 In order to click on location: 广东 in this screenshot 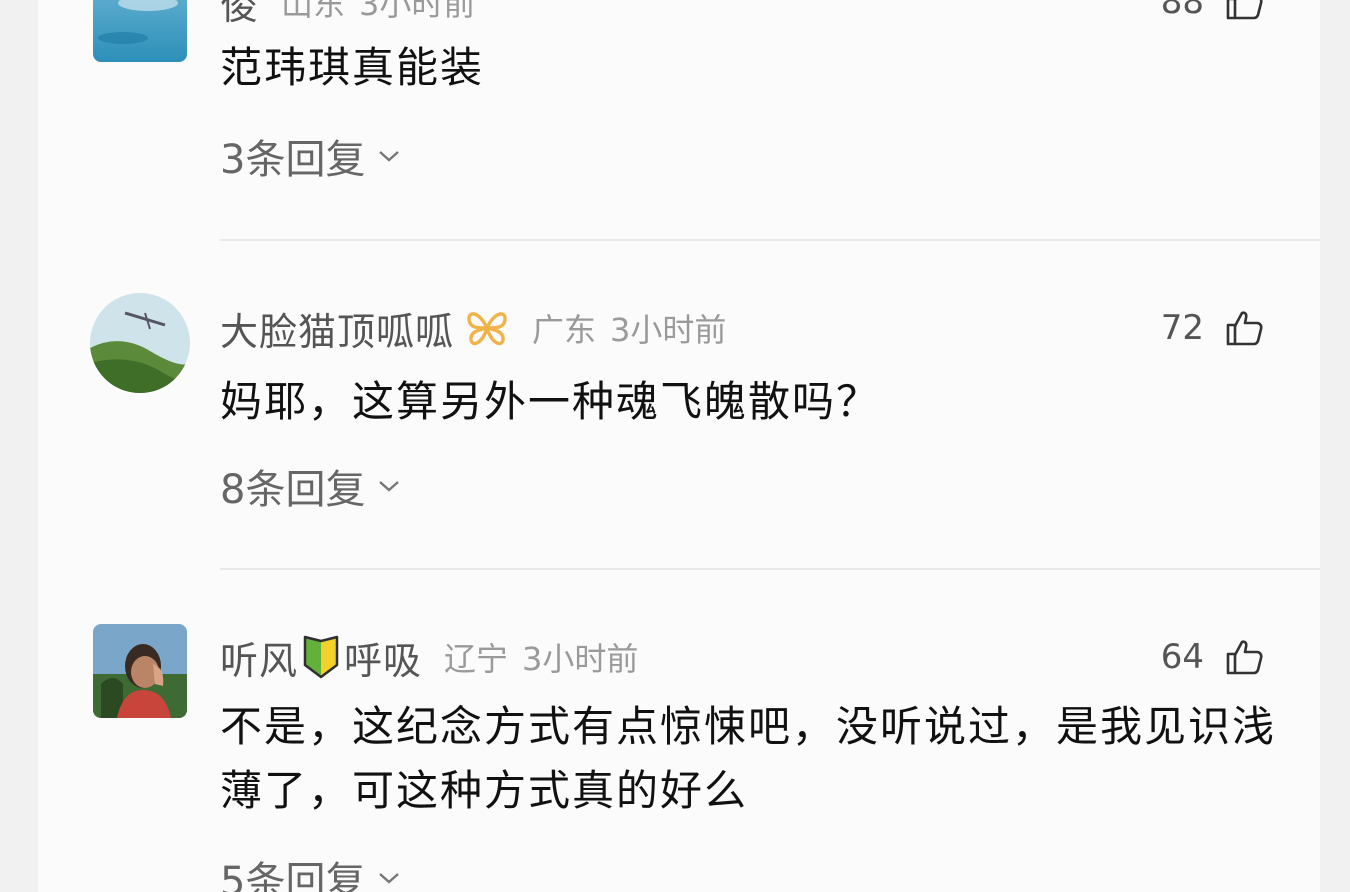, I will do `click(564, 330)`.